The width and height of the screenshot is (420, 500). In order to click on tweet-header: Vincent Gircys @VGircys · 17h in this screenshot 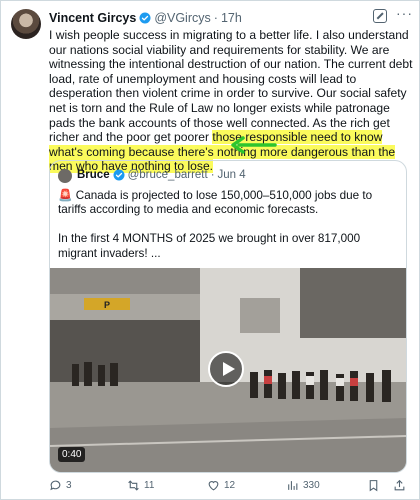, I will do `click(145, 18)`.